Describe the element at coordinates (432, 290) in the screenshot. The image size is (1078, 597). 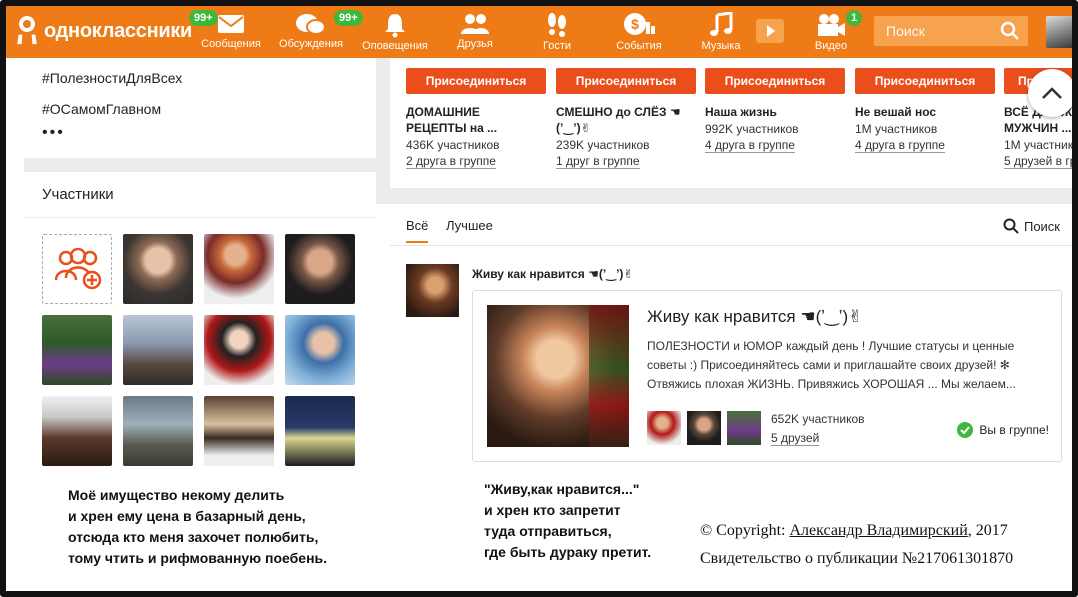
I see `group-avatar` at that location.